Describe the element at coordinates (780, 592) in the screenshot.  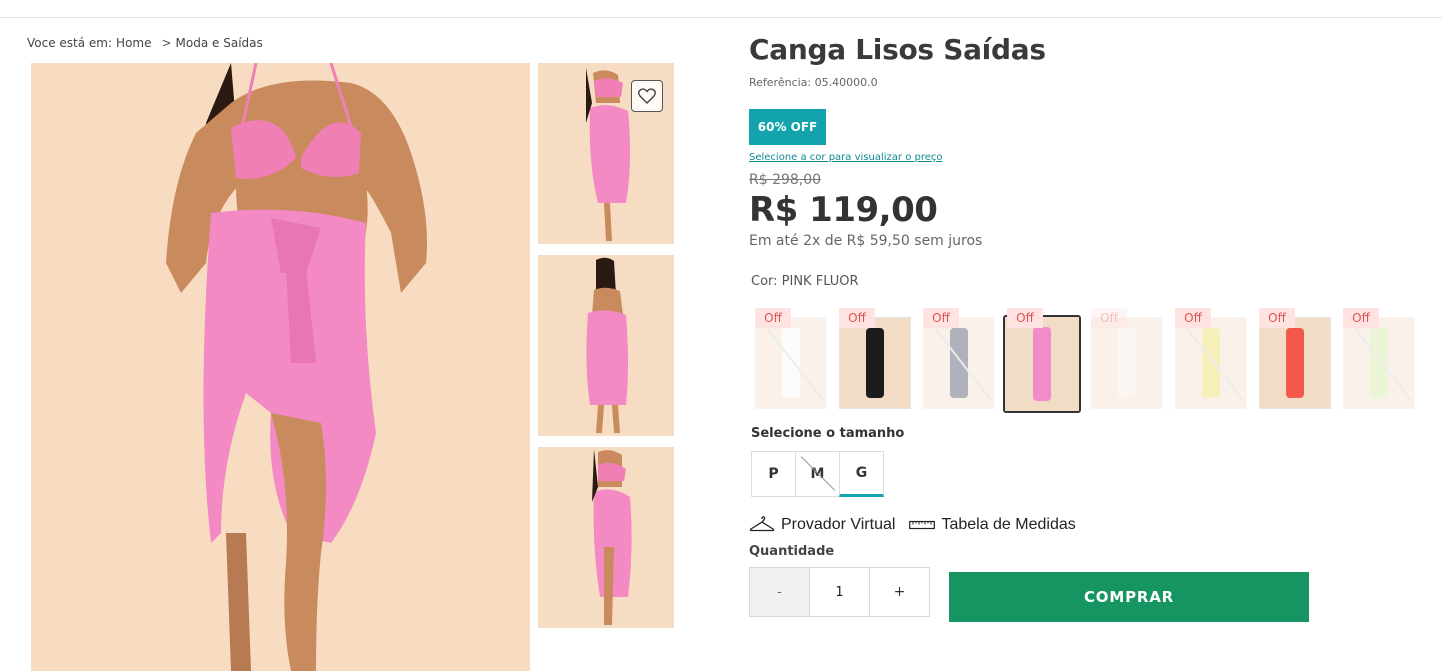
I see `quantity-decrement-button: -` at that location.